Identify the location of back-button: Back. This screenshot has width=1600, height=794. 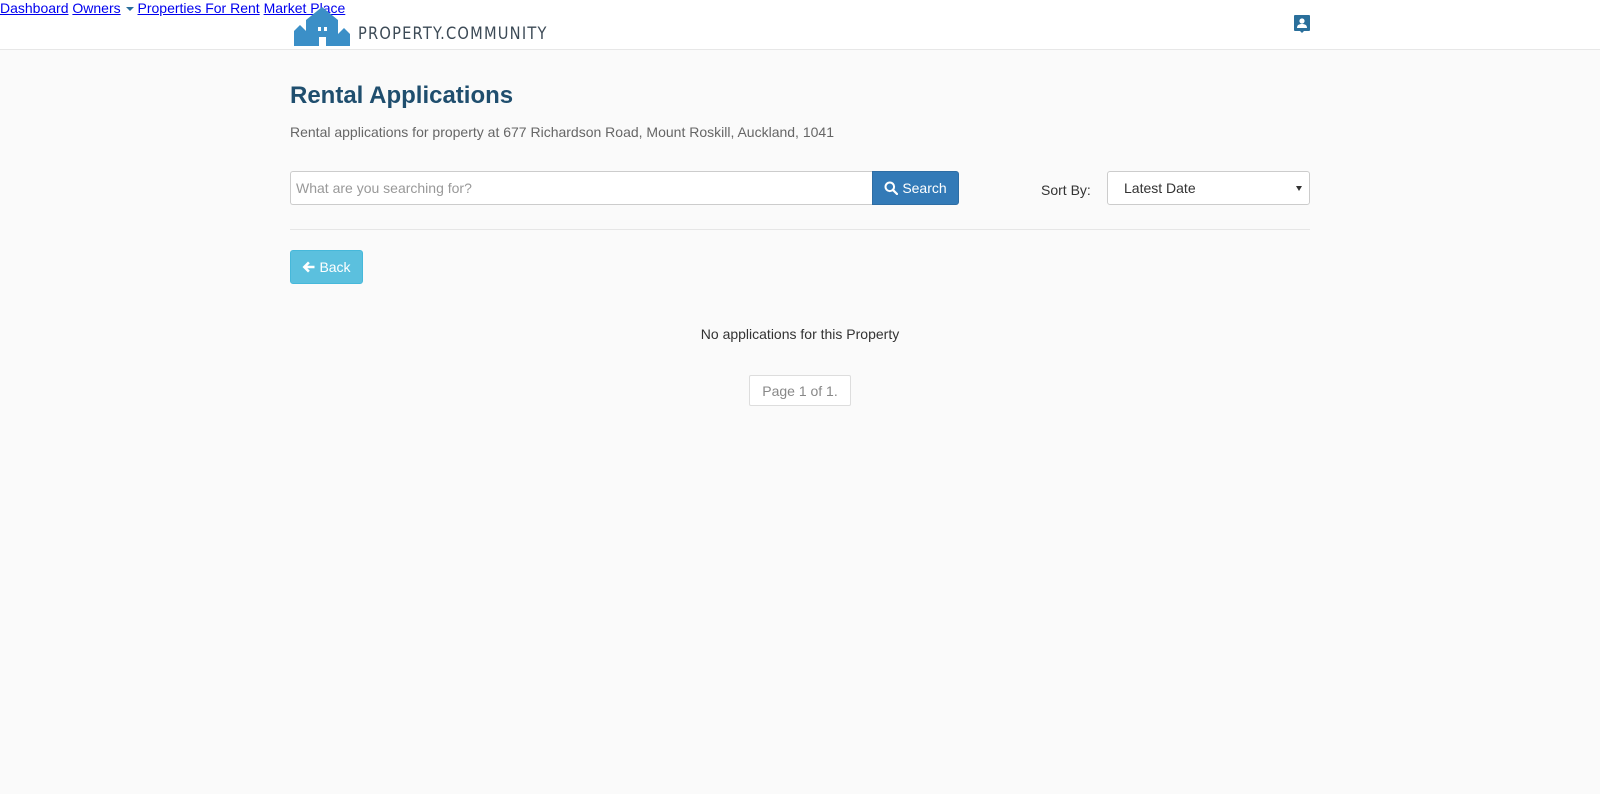
(326, 267).